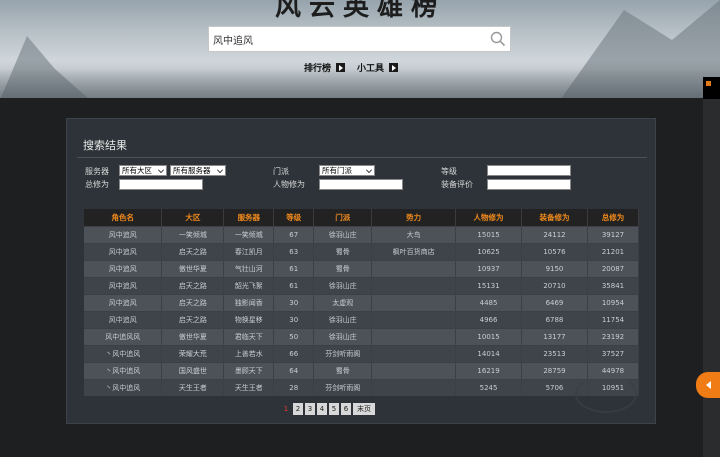 The height and width of the screenshot is (457, 720). What do you see at coordinates (347, 39) in the screenshot?
I see `search-input` at bounding box center [347, 39].